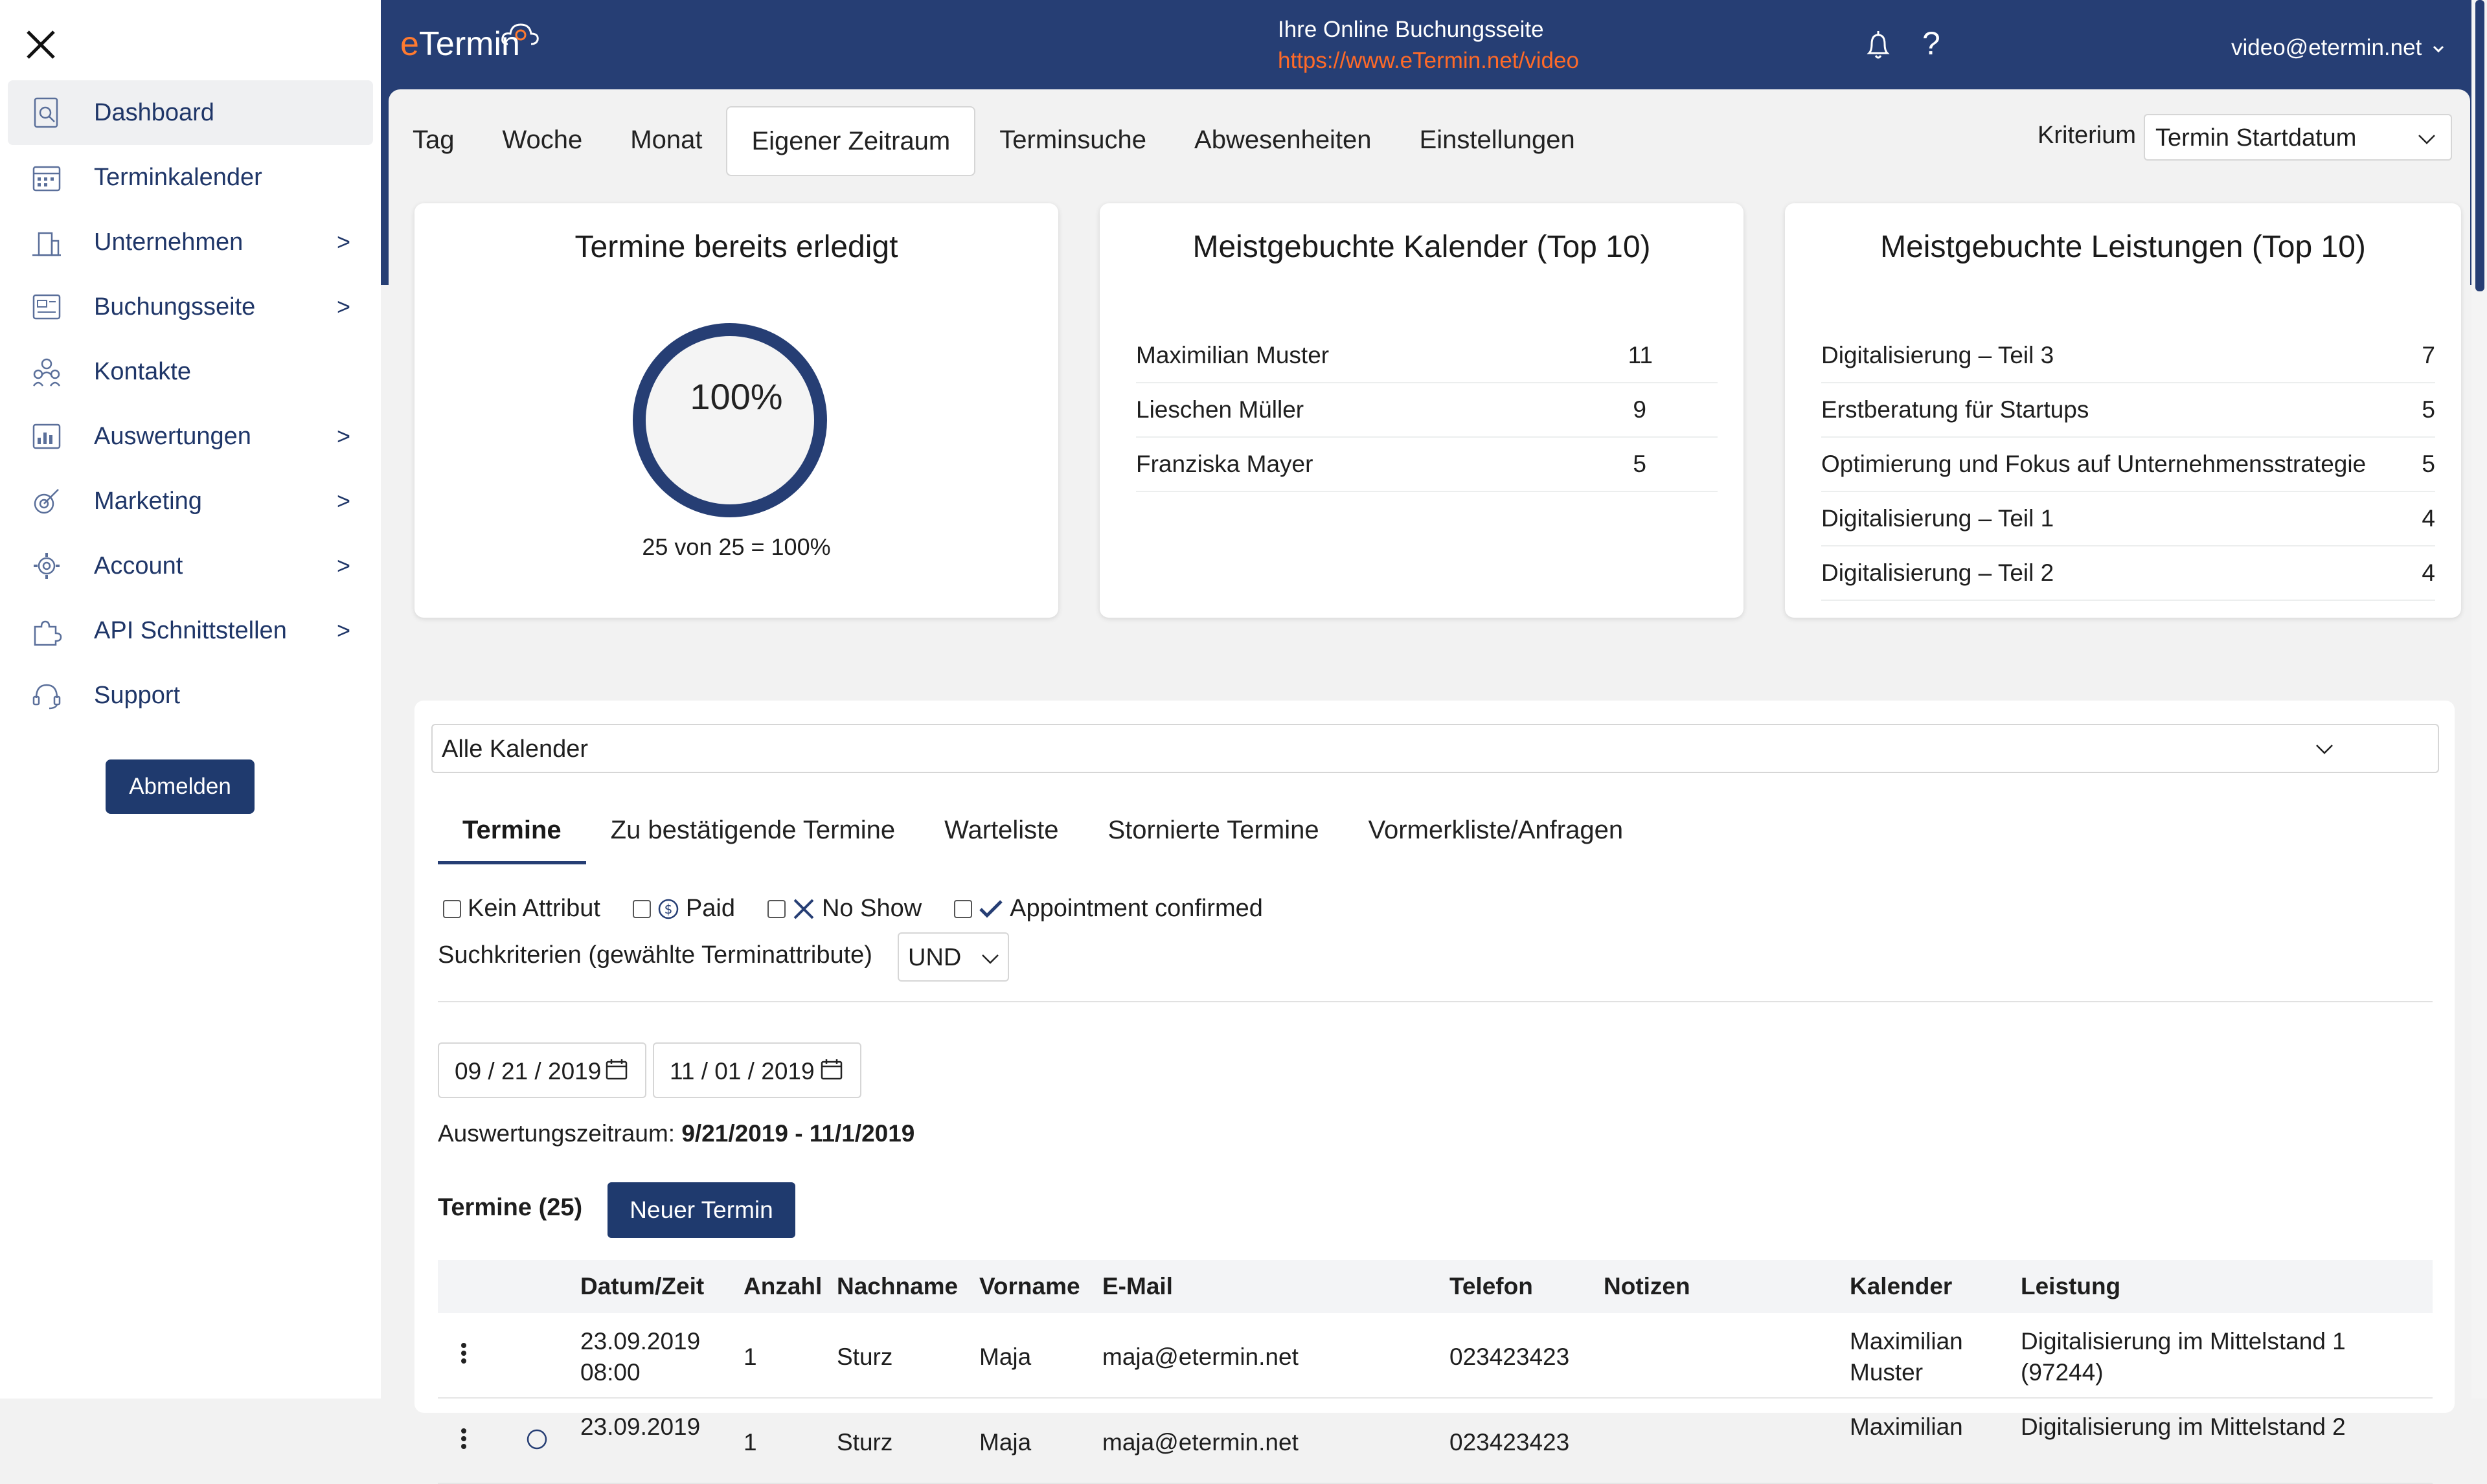  I want to click on list-item: Digitalisierung – Teil 1 4, so click(2128, 518).